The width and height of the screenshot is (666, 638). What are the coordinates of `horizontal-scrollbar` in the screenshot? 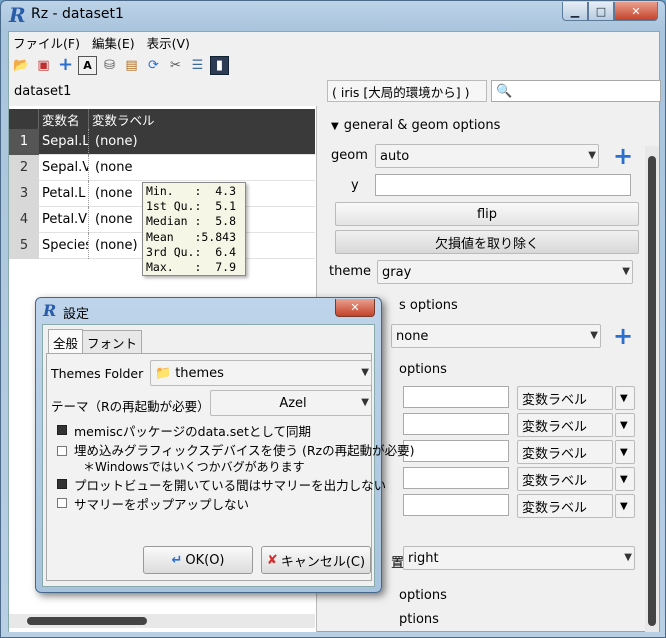 It's located at (162, 621).